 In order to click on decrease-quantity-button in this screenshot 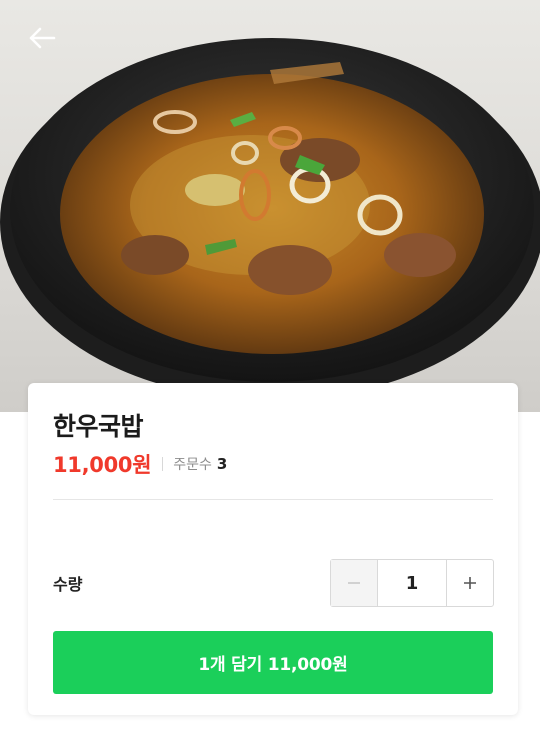, I will do `click(354, 583)`.